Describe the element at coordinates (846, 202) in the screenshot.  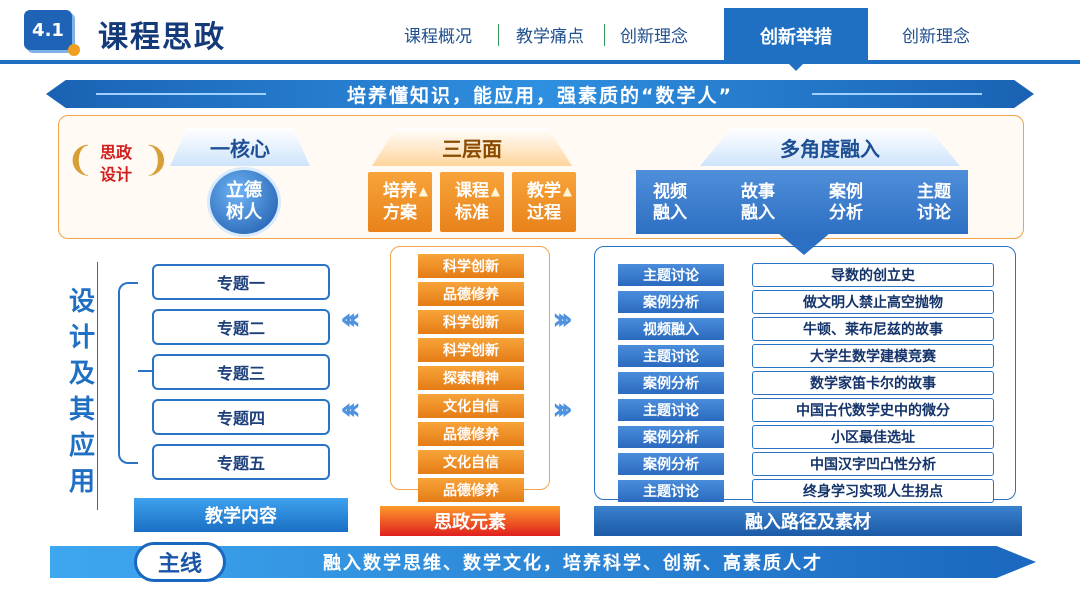
I see `multi-angle-item: 案例 分析` at that location.